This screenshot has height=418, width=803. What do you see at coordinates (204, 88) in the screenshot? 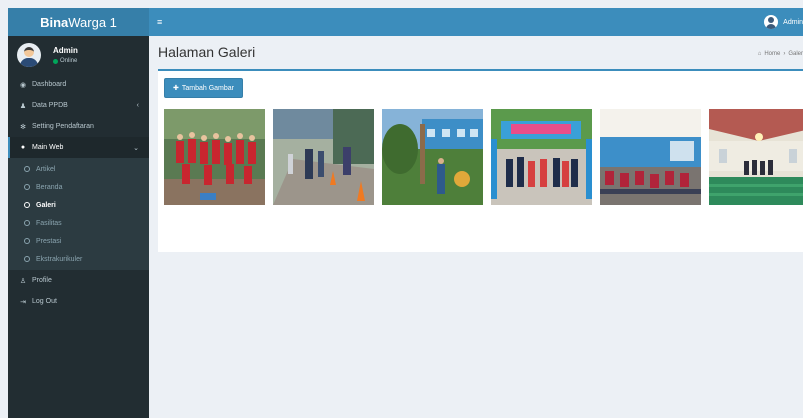
I see `add-image-button: ✚ Tambah Gambar` at bounding box center [204, 88].